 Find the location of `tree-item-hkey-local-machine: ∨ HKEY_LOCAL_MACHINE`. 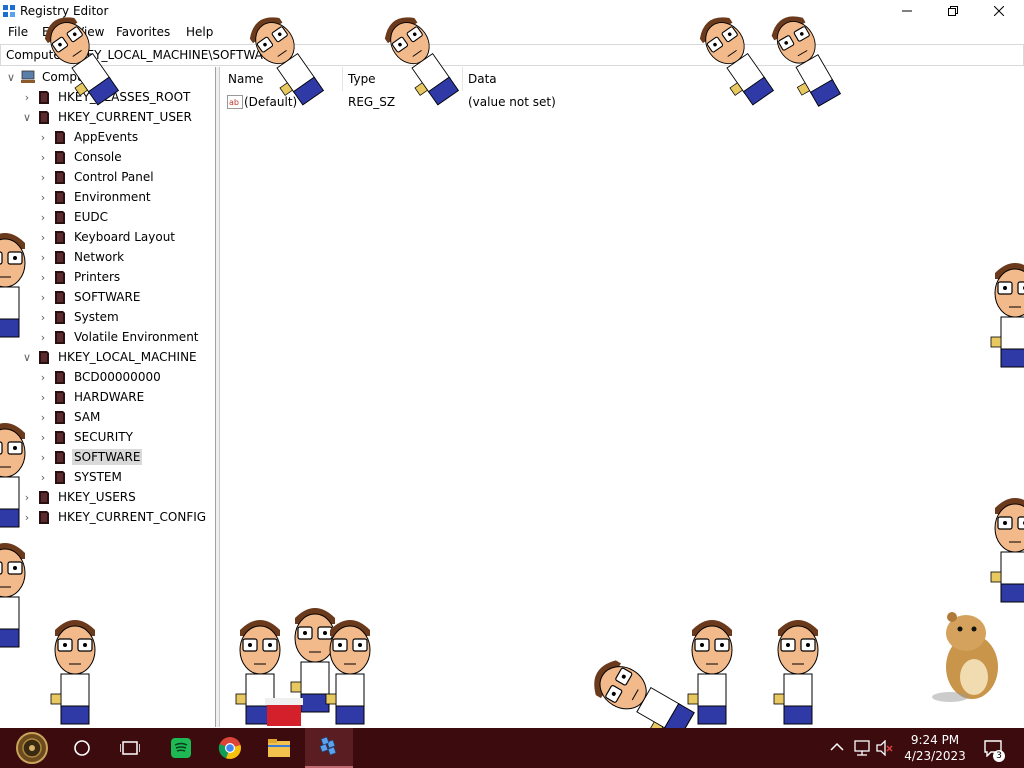

tree-item-hkey-local-machine: ∨ HKEY_LOCAL_MACHINE is located at coordinates (109, 357).